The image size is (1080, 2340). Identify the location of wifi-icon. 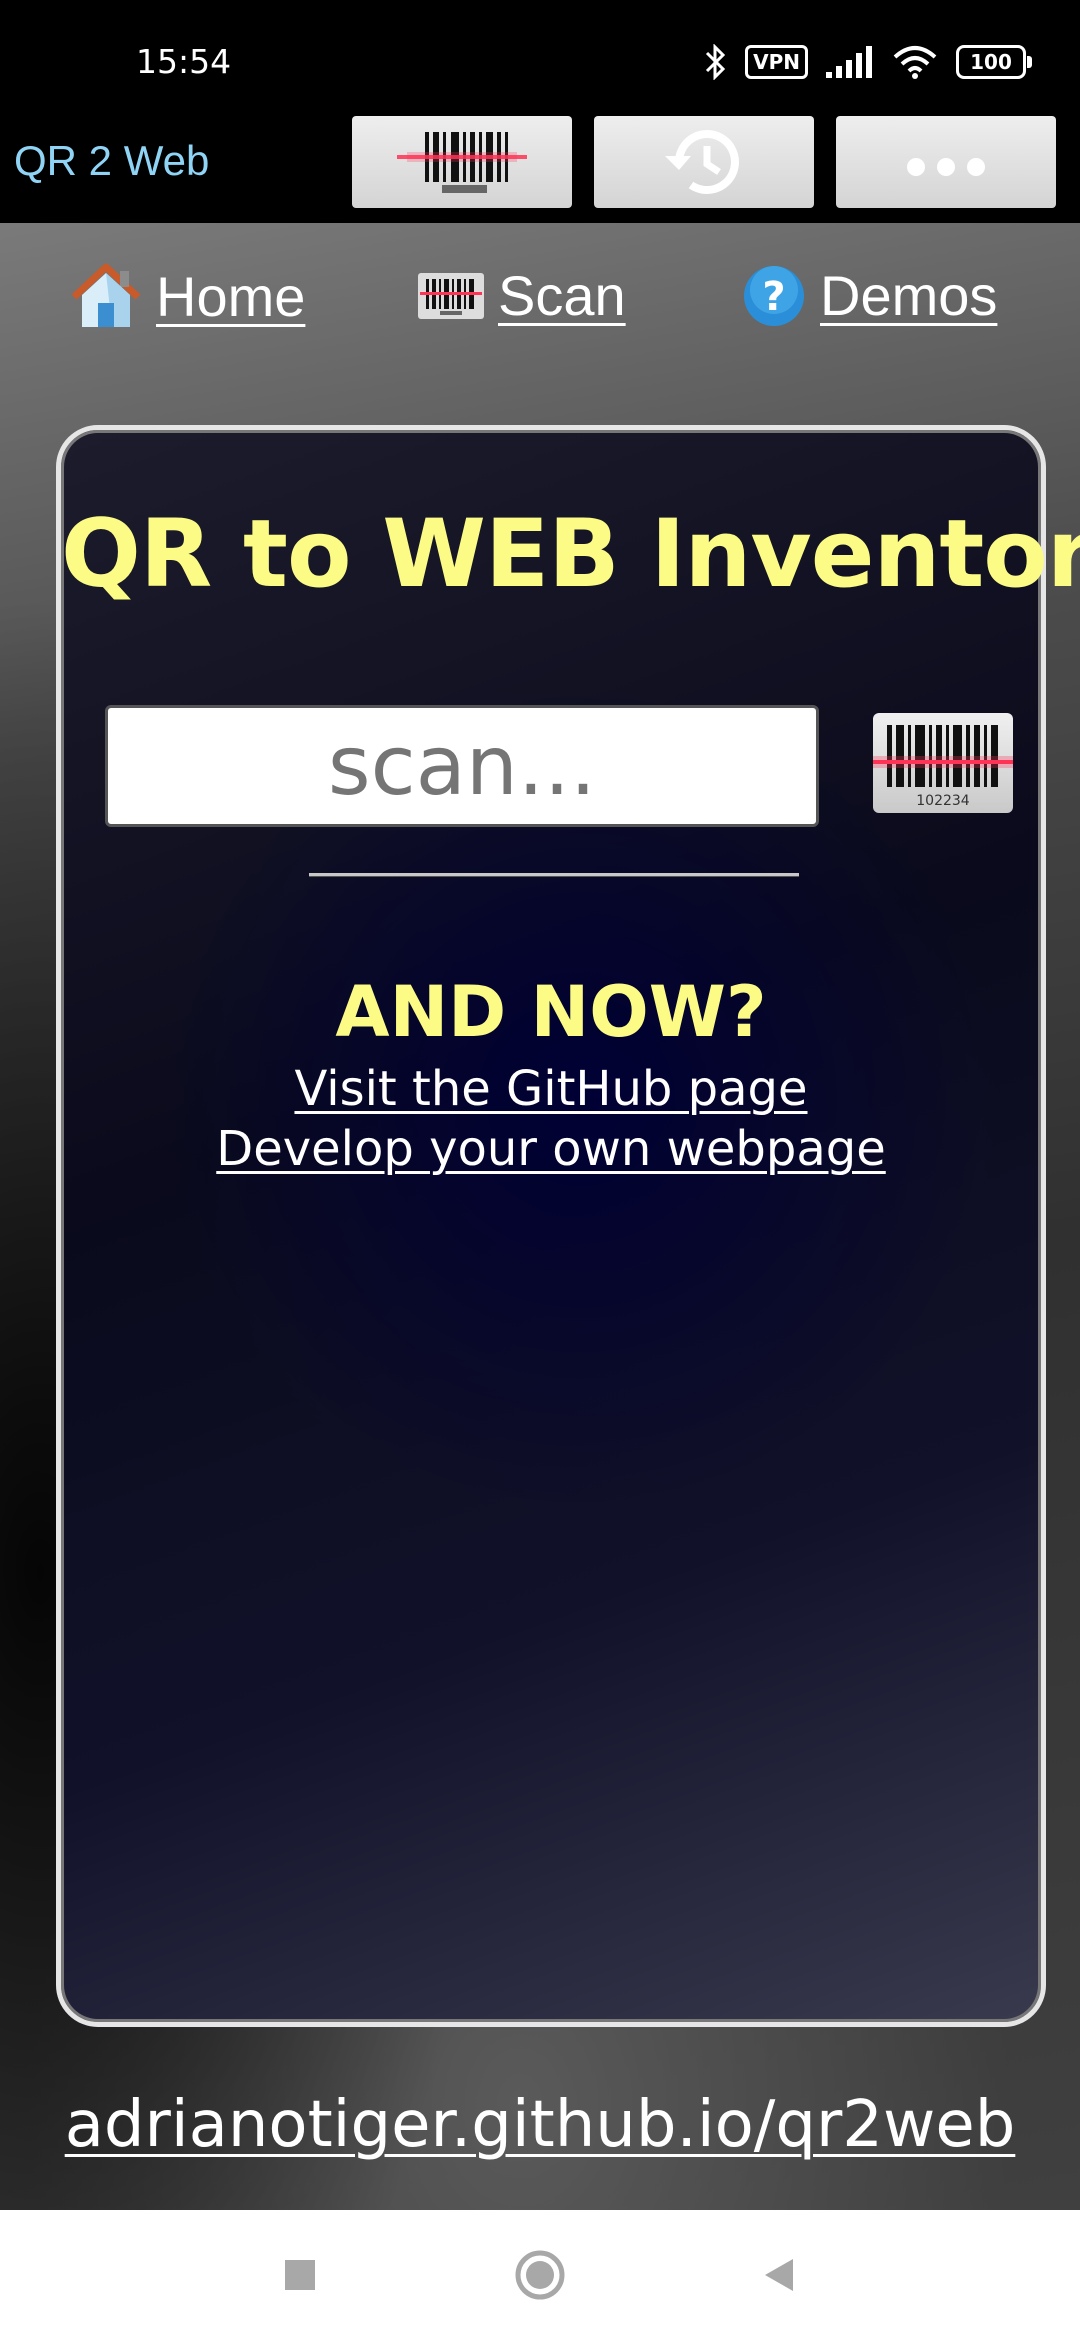
(915, 62).